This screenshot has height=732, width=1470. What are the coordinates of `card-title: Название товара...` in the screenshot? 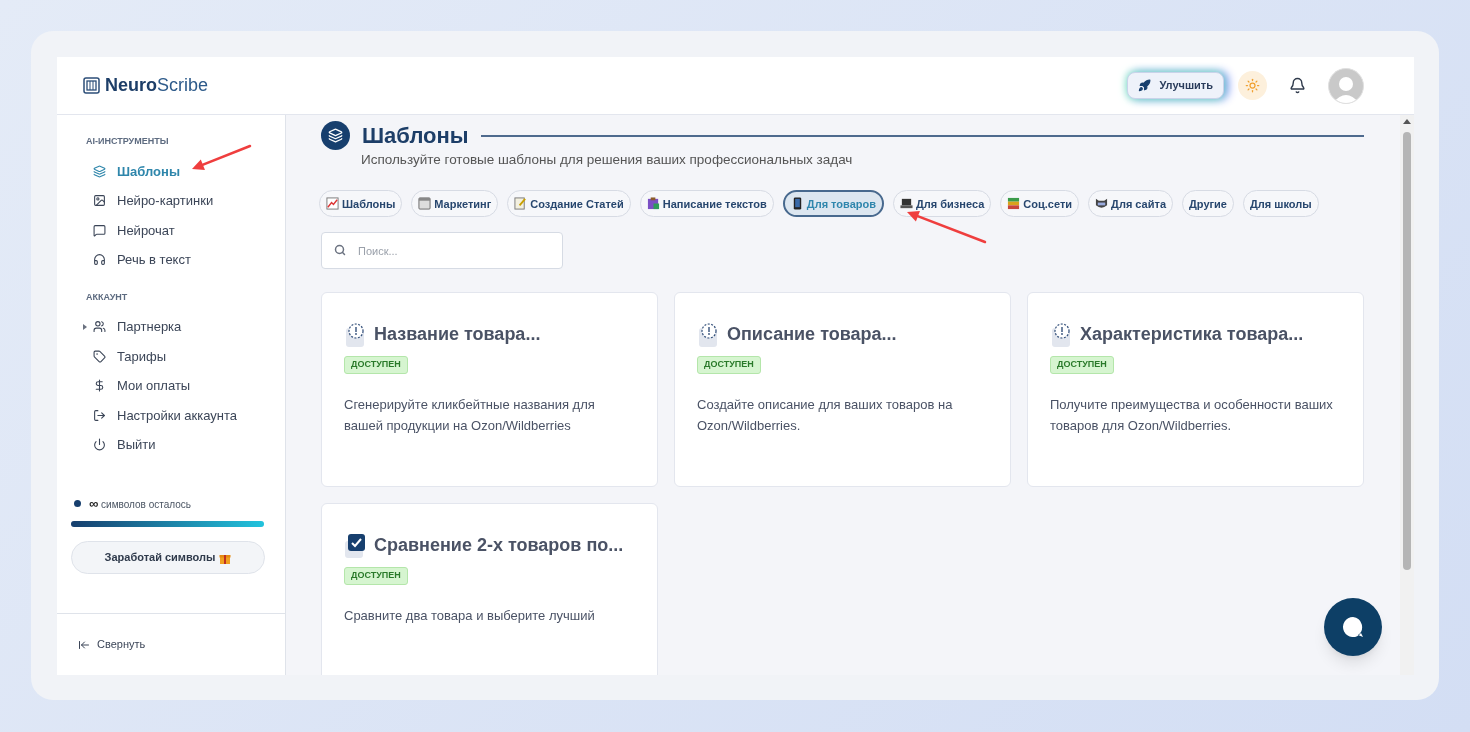 It's located at (457, 335).